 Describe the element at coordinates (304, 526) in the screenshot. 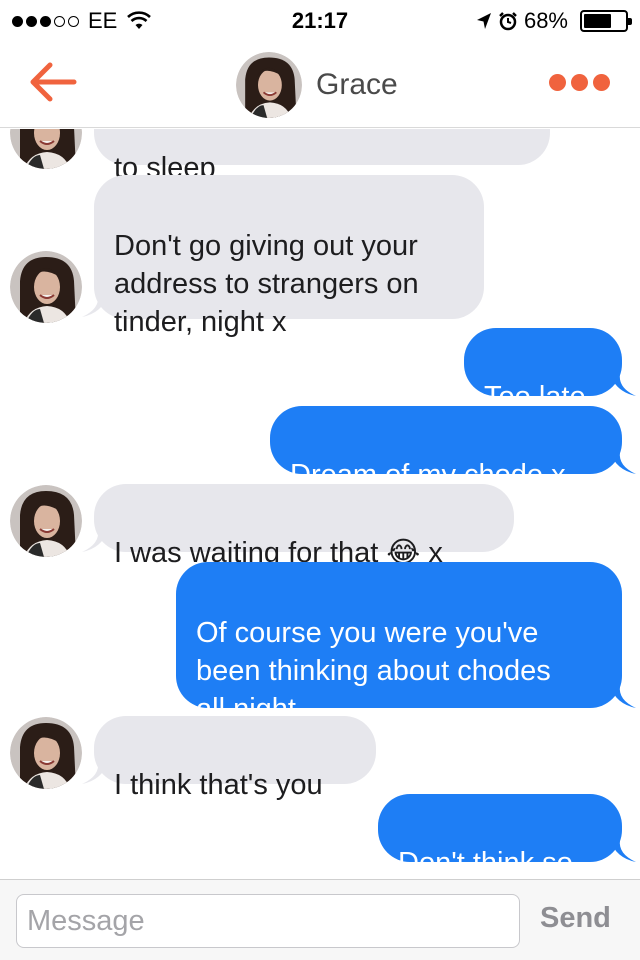

I see `message-bubble: I was waiting for that 😂 x` at that location.